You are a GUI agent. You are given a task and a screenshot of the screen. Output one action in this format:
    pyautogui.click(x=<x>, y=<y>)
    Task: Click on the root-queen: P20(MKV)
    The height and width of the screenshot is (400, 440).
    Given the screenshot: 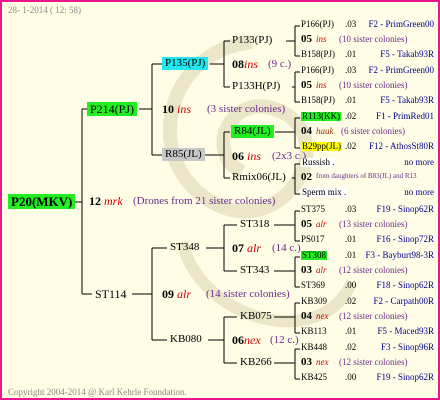 What is the action you would take?
    pyautogui.click(x=42, y=201)
    